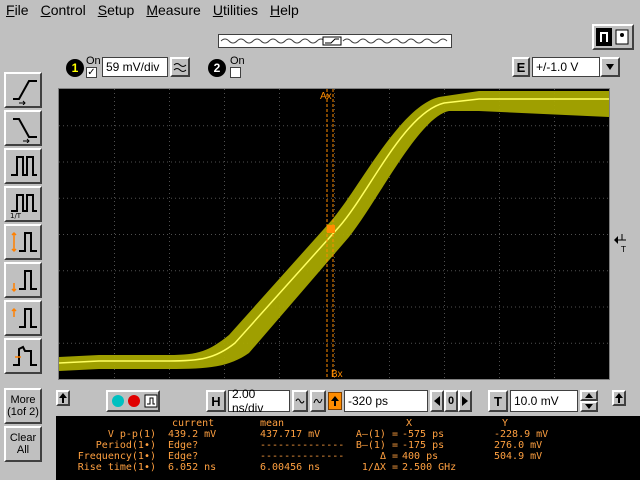  I want to click on meas-label-vpp: V p-p(1), so click(108, 434).